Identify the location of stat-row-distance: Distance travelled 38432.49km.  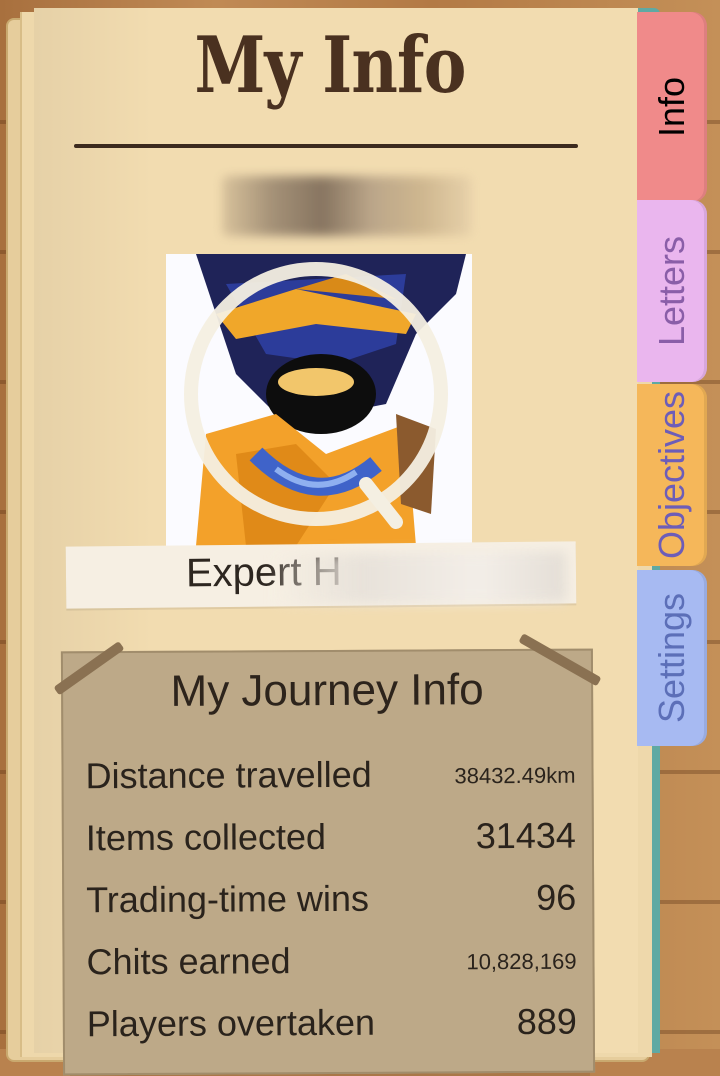
(330, 780).